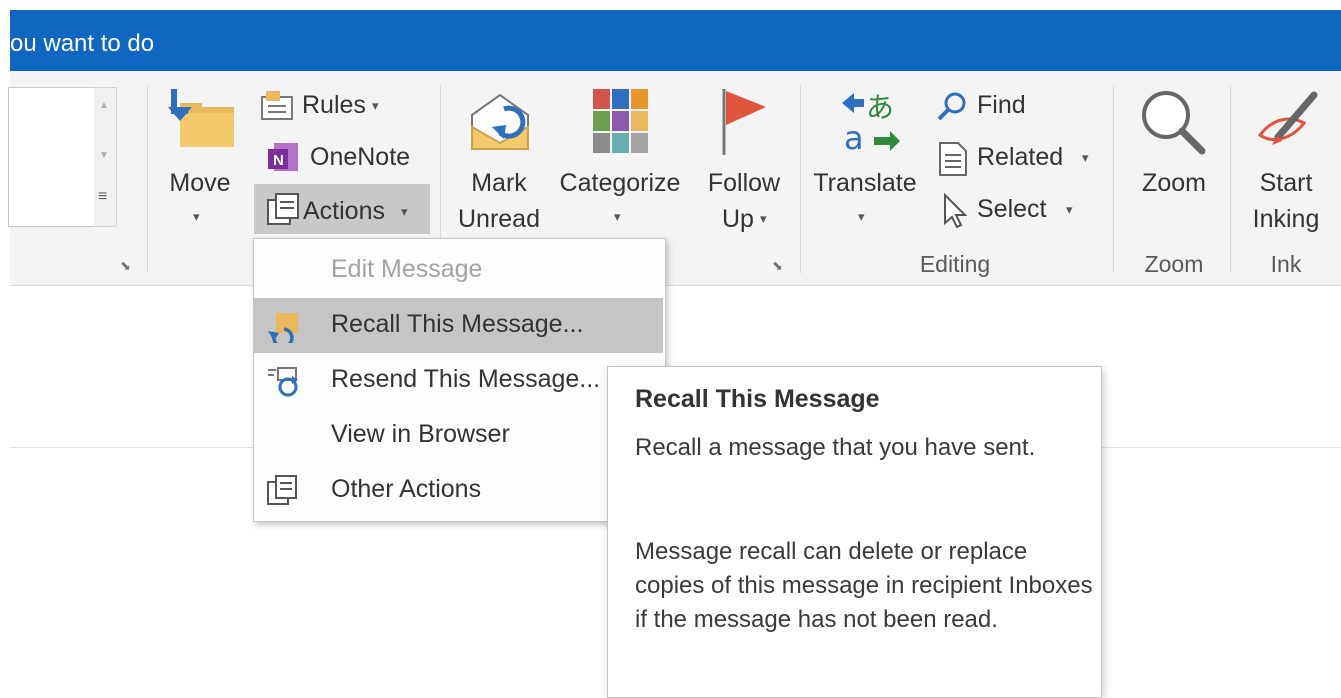 The width and height of the screenshot is (1341, 698). What do you see at coordinates (102, 197) in the screenshot?
I see `gallery-more-icon: ≡` at bounding box center [102, 197].